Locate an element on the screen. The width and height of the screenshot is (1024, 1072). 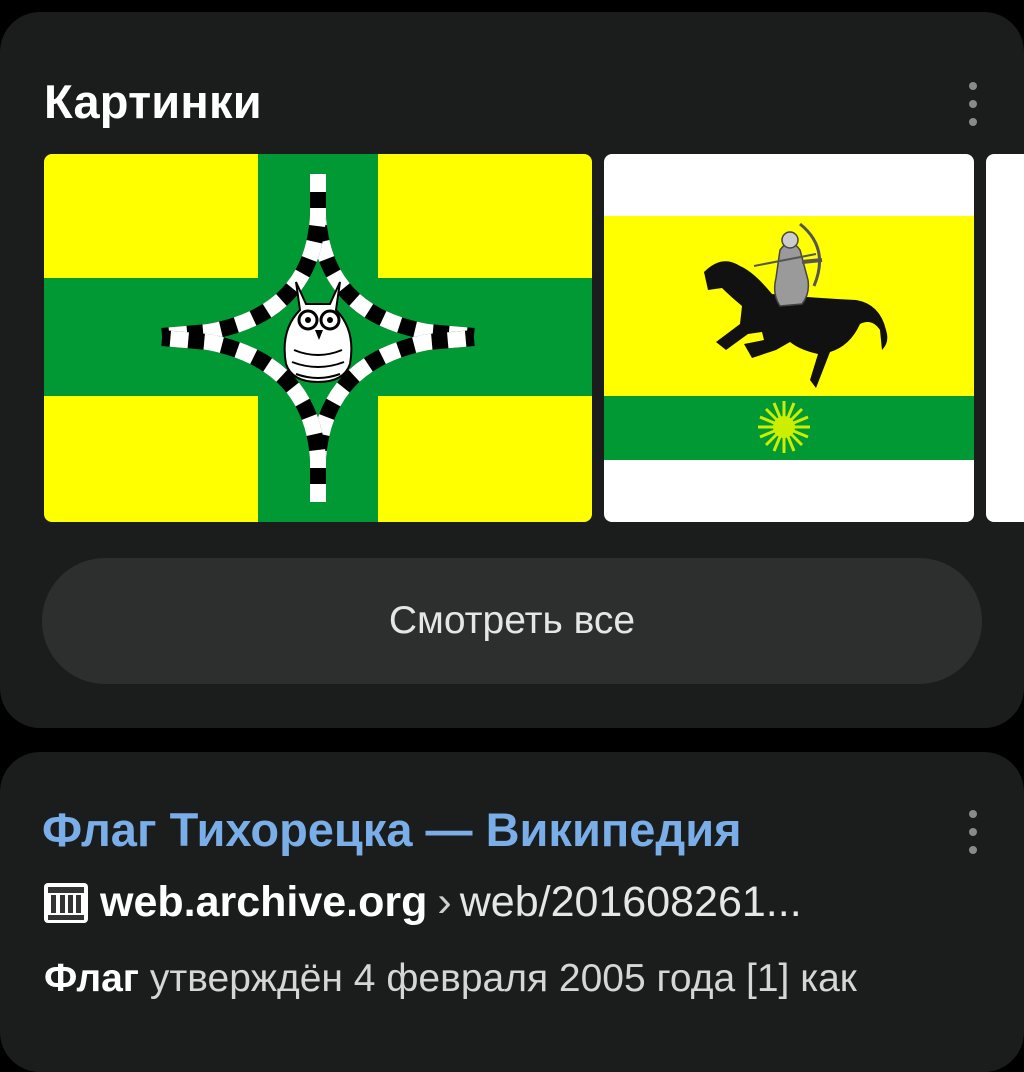
snippet-text: утверждён 4 февраля 2005 года [1] как is located at coordinates (503, 978).